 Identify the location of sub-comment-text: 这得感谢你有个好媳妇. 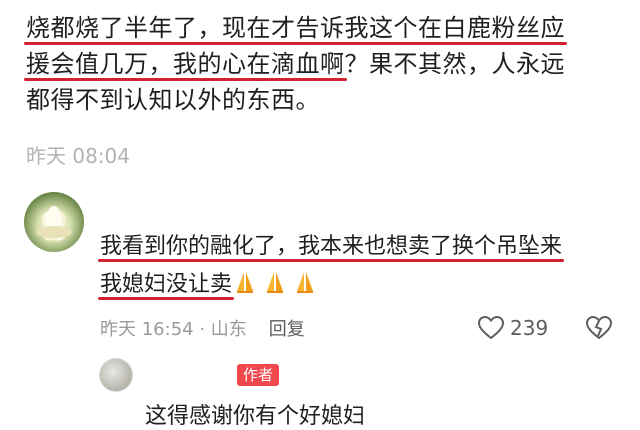
(255, 416).